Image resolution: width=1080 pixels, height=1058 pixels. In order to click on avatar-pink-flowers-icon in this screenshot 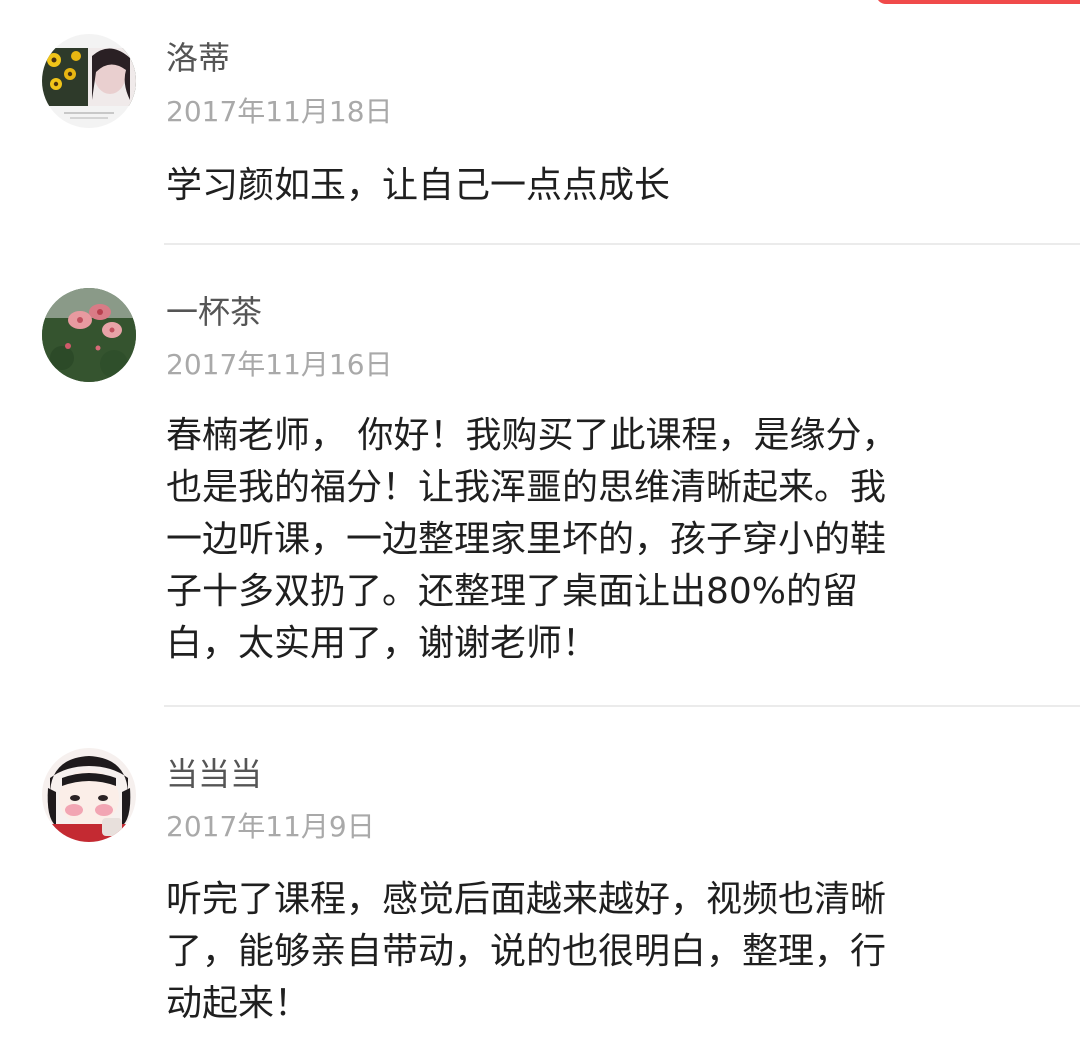, I will do `click(89, 335)`.